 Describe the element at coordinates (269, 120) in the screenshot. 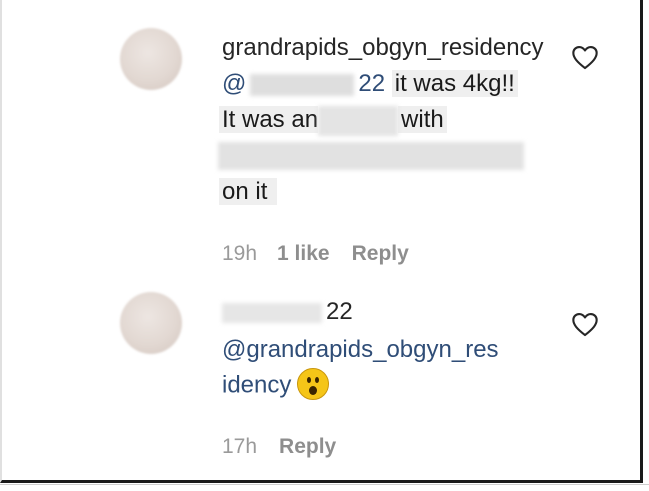

I see `comment-text: It was an` at that location.